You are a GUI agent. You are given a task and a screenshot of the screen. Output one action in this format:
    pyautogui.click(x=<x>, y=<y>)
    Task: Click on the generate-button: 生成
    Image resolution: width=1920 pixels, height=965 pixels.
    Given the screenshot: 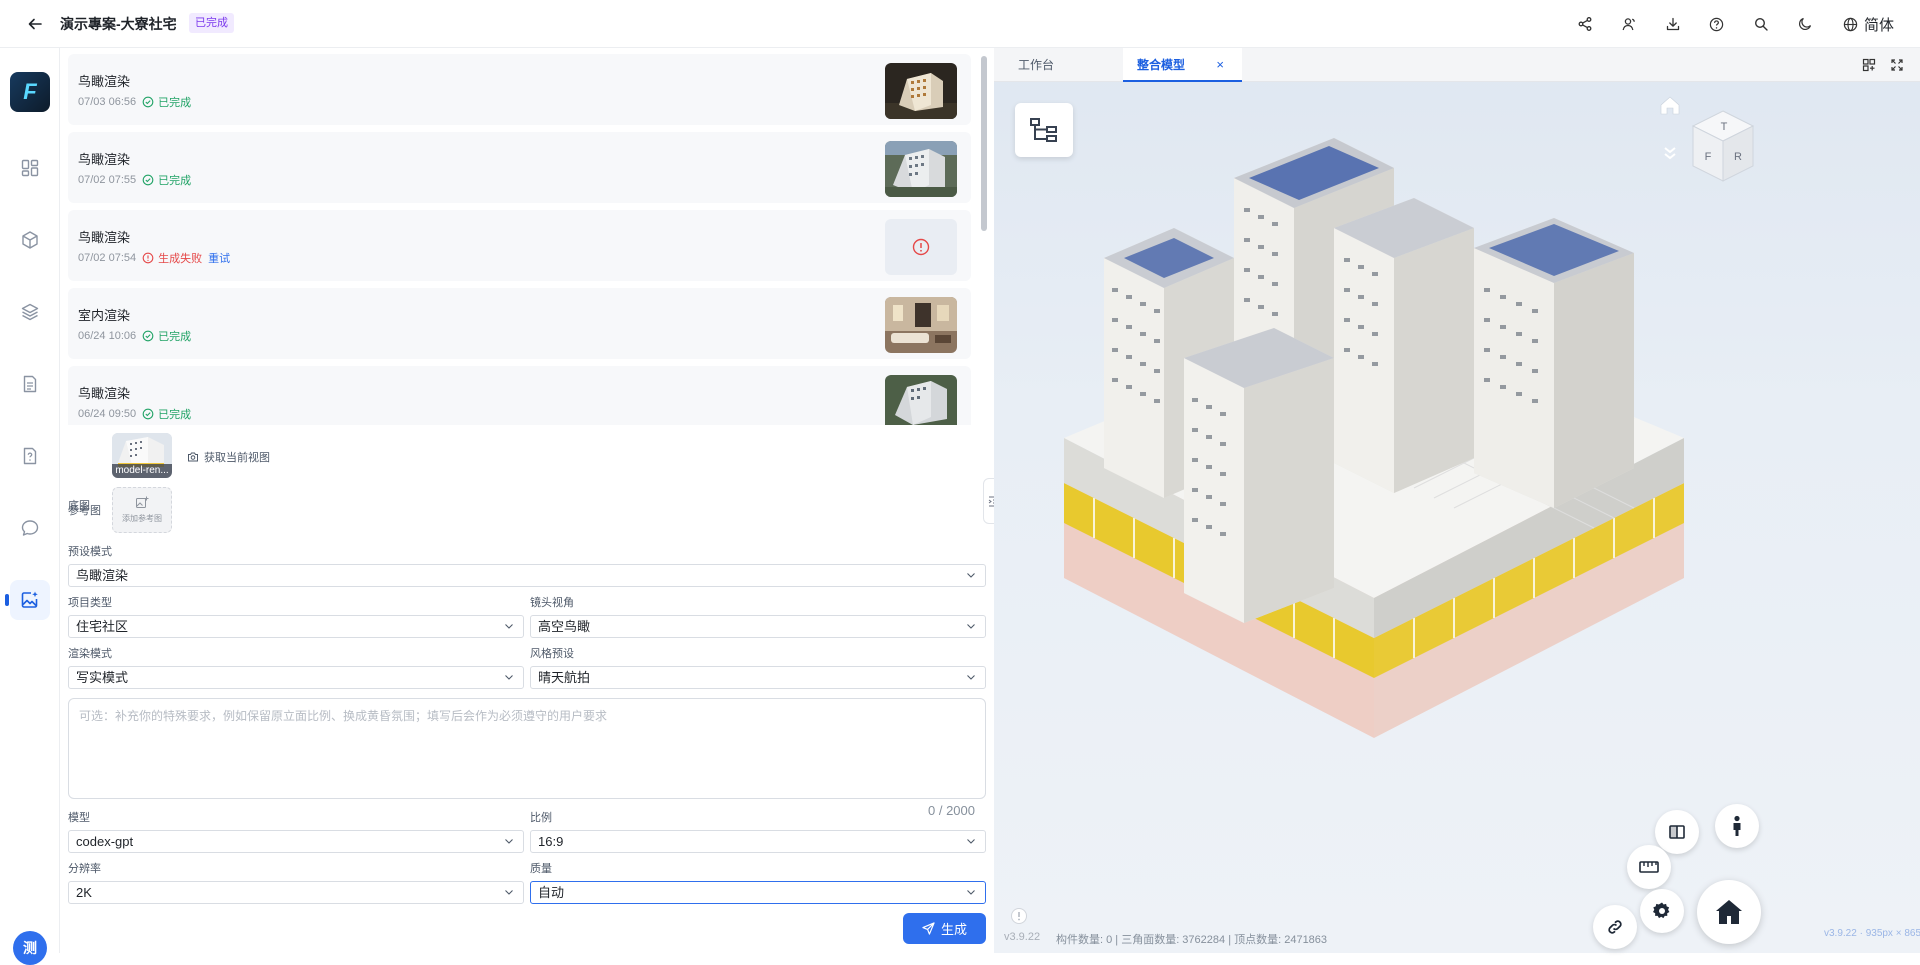 What is the action you would take?
    pyautogui.click(x=944, y=928)
    